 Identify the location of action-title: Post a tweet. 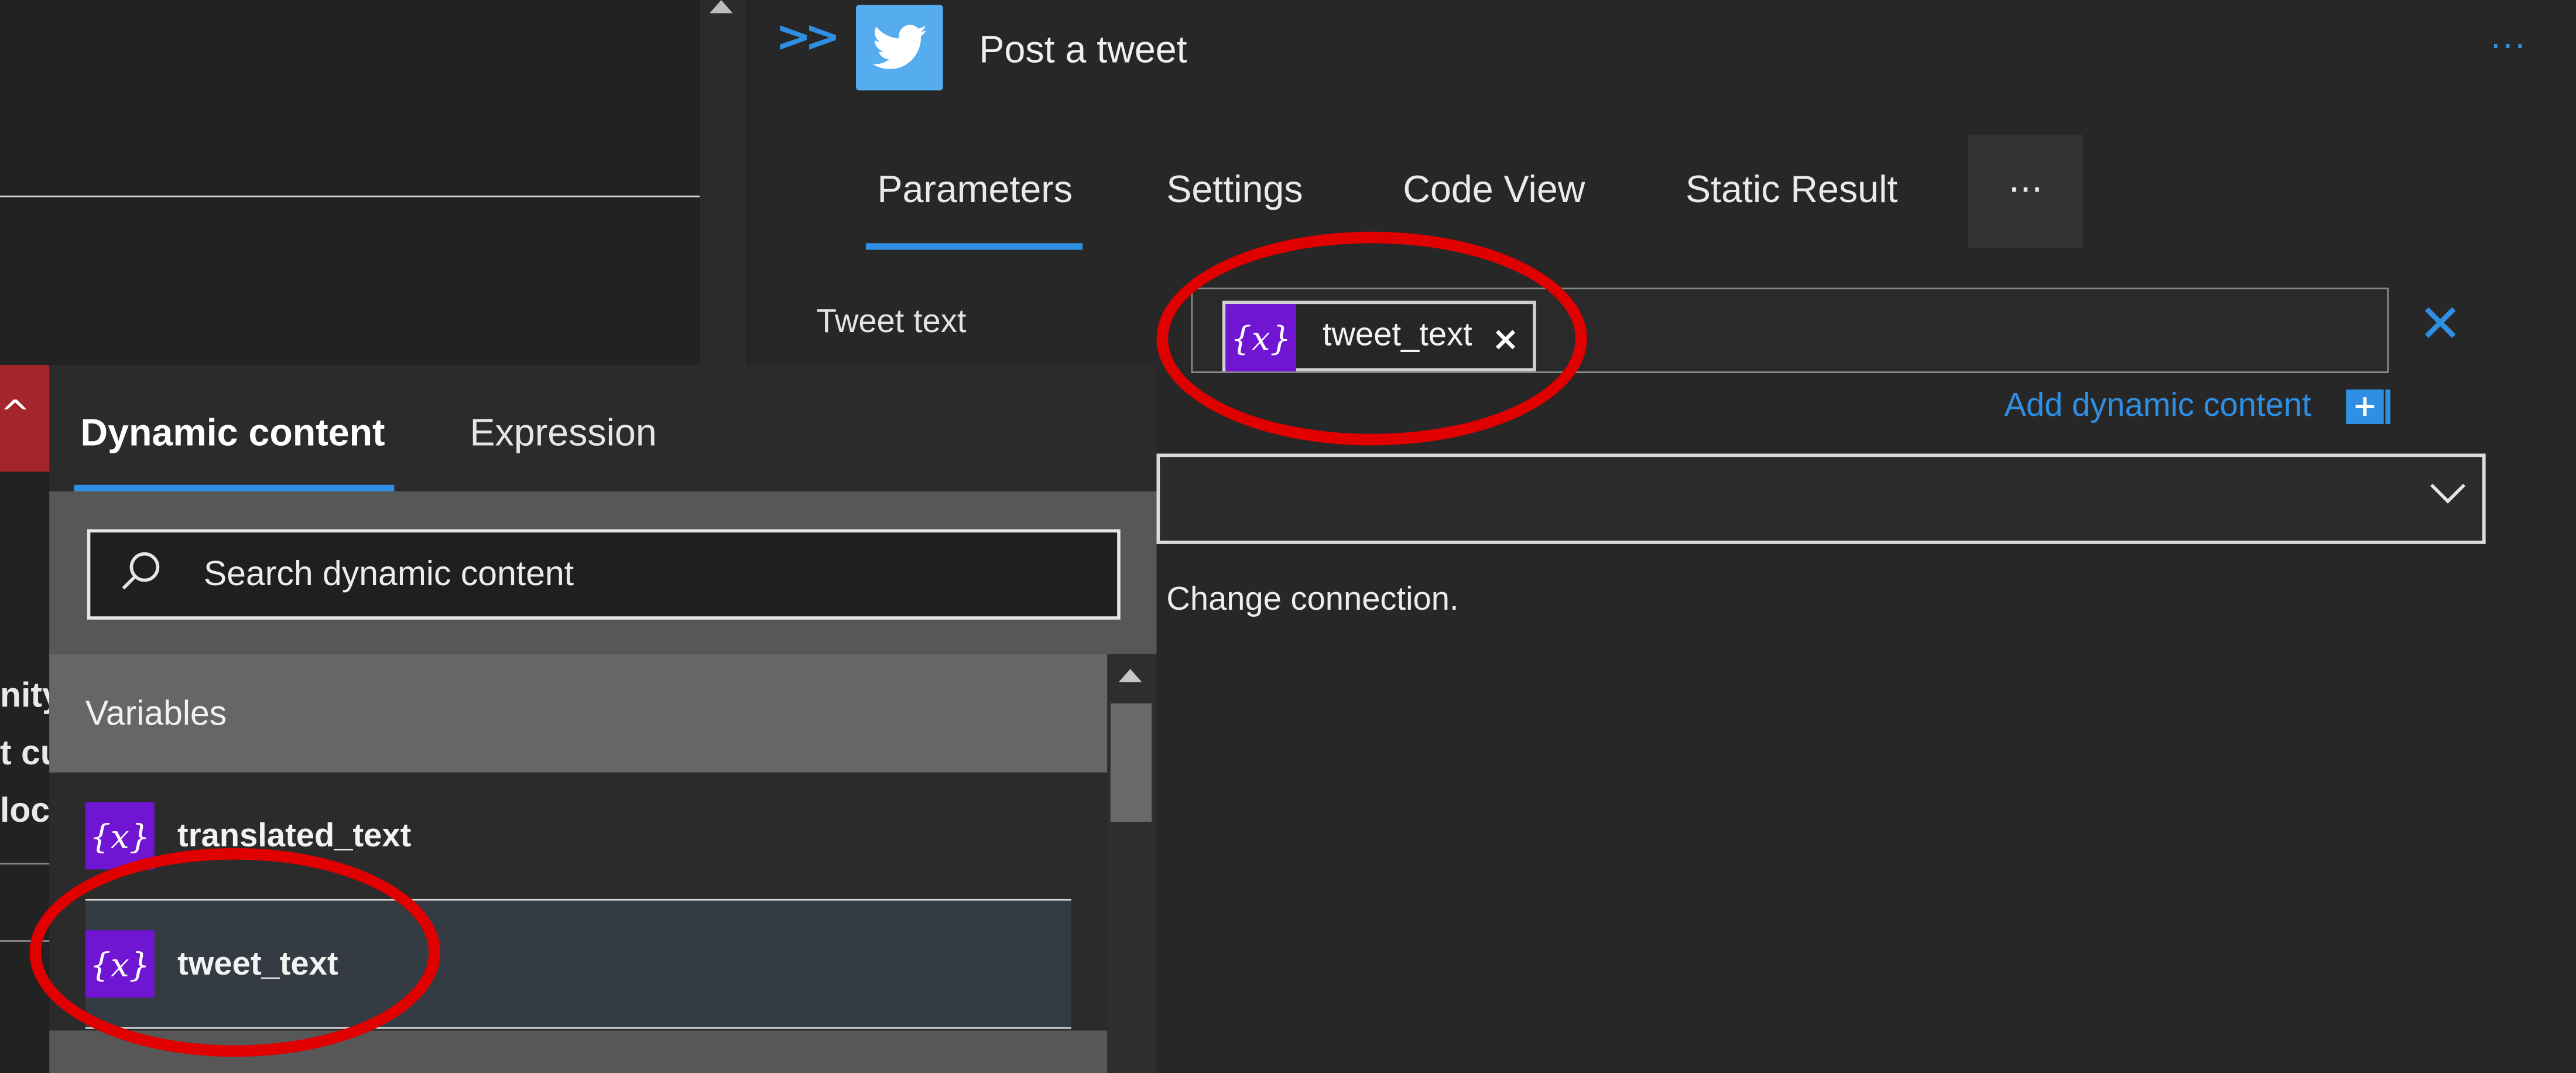
(1083, 50).